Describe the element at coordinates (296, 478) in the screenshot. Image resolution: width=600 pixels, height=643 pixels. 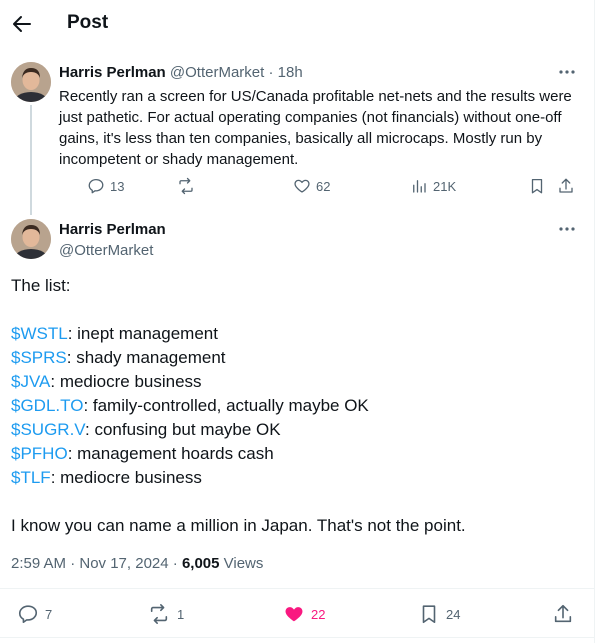
I see `ticker-line: $TLF: mediocre business` at that location.